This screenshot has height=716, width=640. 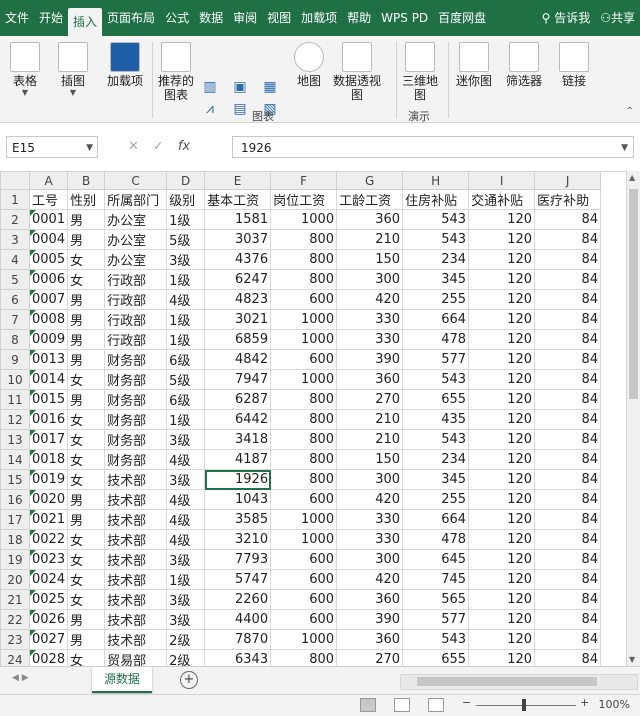 What do you see at coordinates (617, 18) in the screenshot?
I see `share-button: ⚇共享` at bounding box center [617, 18].